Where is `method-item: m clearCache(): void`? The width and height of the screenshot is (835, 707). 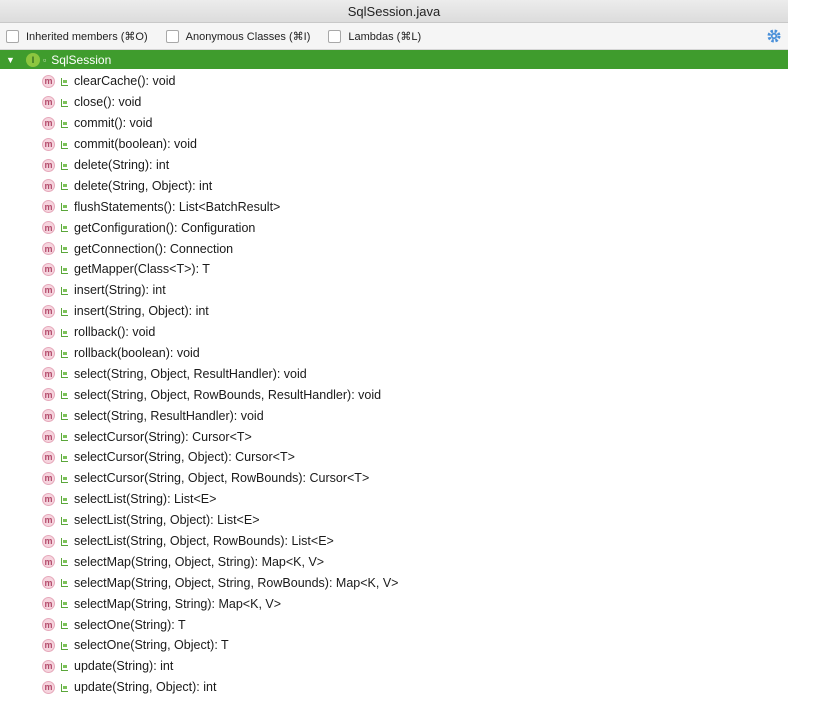 method-item: m clearCache(): void is located at coordinates (394, 81).